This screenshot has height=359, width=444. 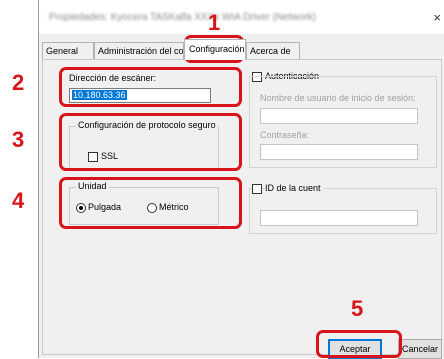 What do you see at coordinates (285, 135) in the screenshot?
I see `password-label: Contraseña:` at bounding box center [285, 135].